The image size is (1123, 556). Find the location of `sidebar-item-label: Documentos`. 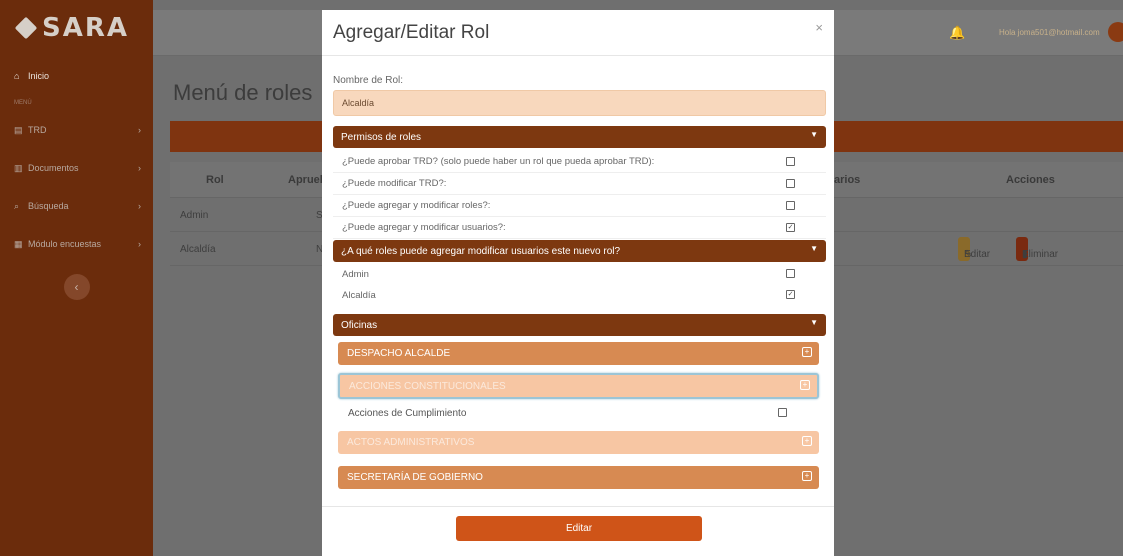

sidebar-item-label: Documentos is located at coordinates (53, 168).